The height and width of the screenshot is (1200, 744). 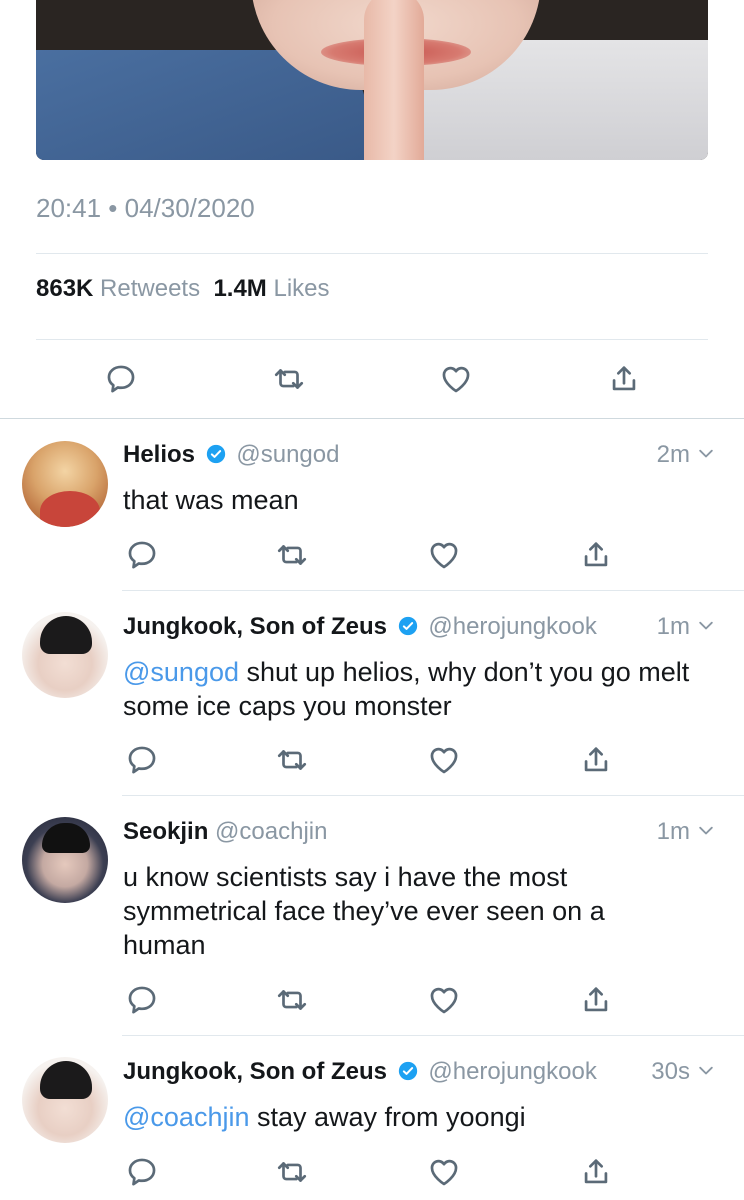 I want to click on tweet-stats: 863K Retweets 1.4M Likes, so click(x=183, y=289).